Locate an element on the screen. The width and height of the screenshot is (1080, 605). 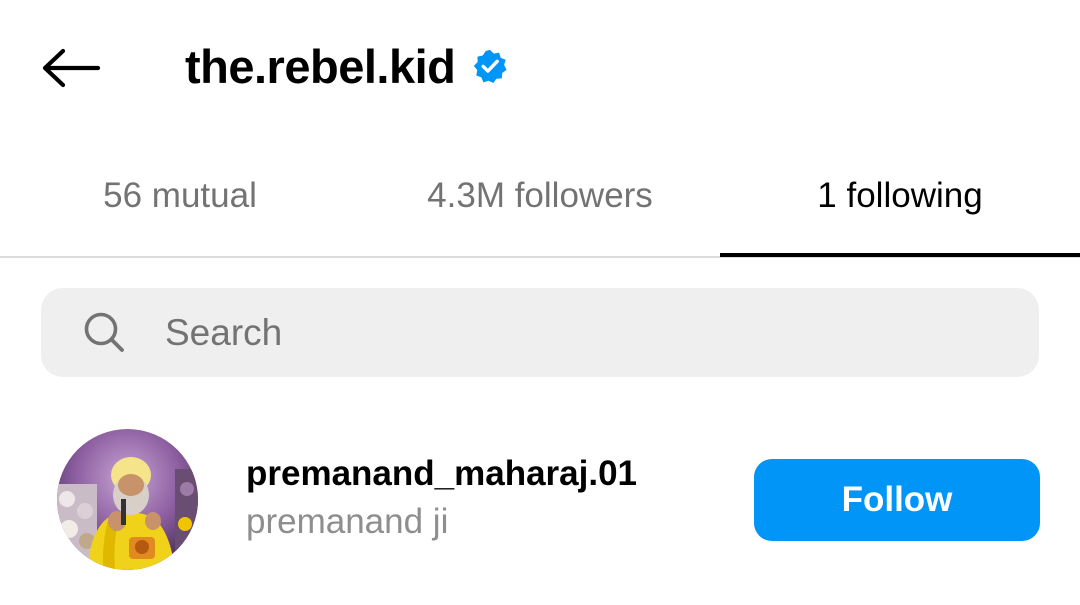
profile-username: the.rebel.kid is located at coordinates (320, 66).